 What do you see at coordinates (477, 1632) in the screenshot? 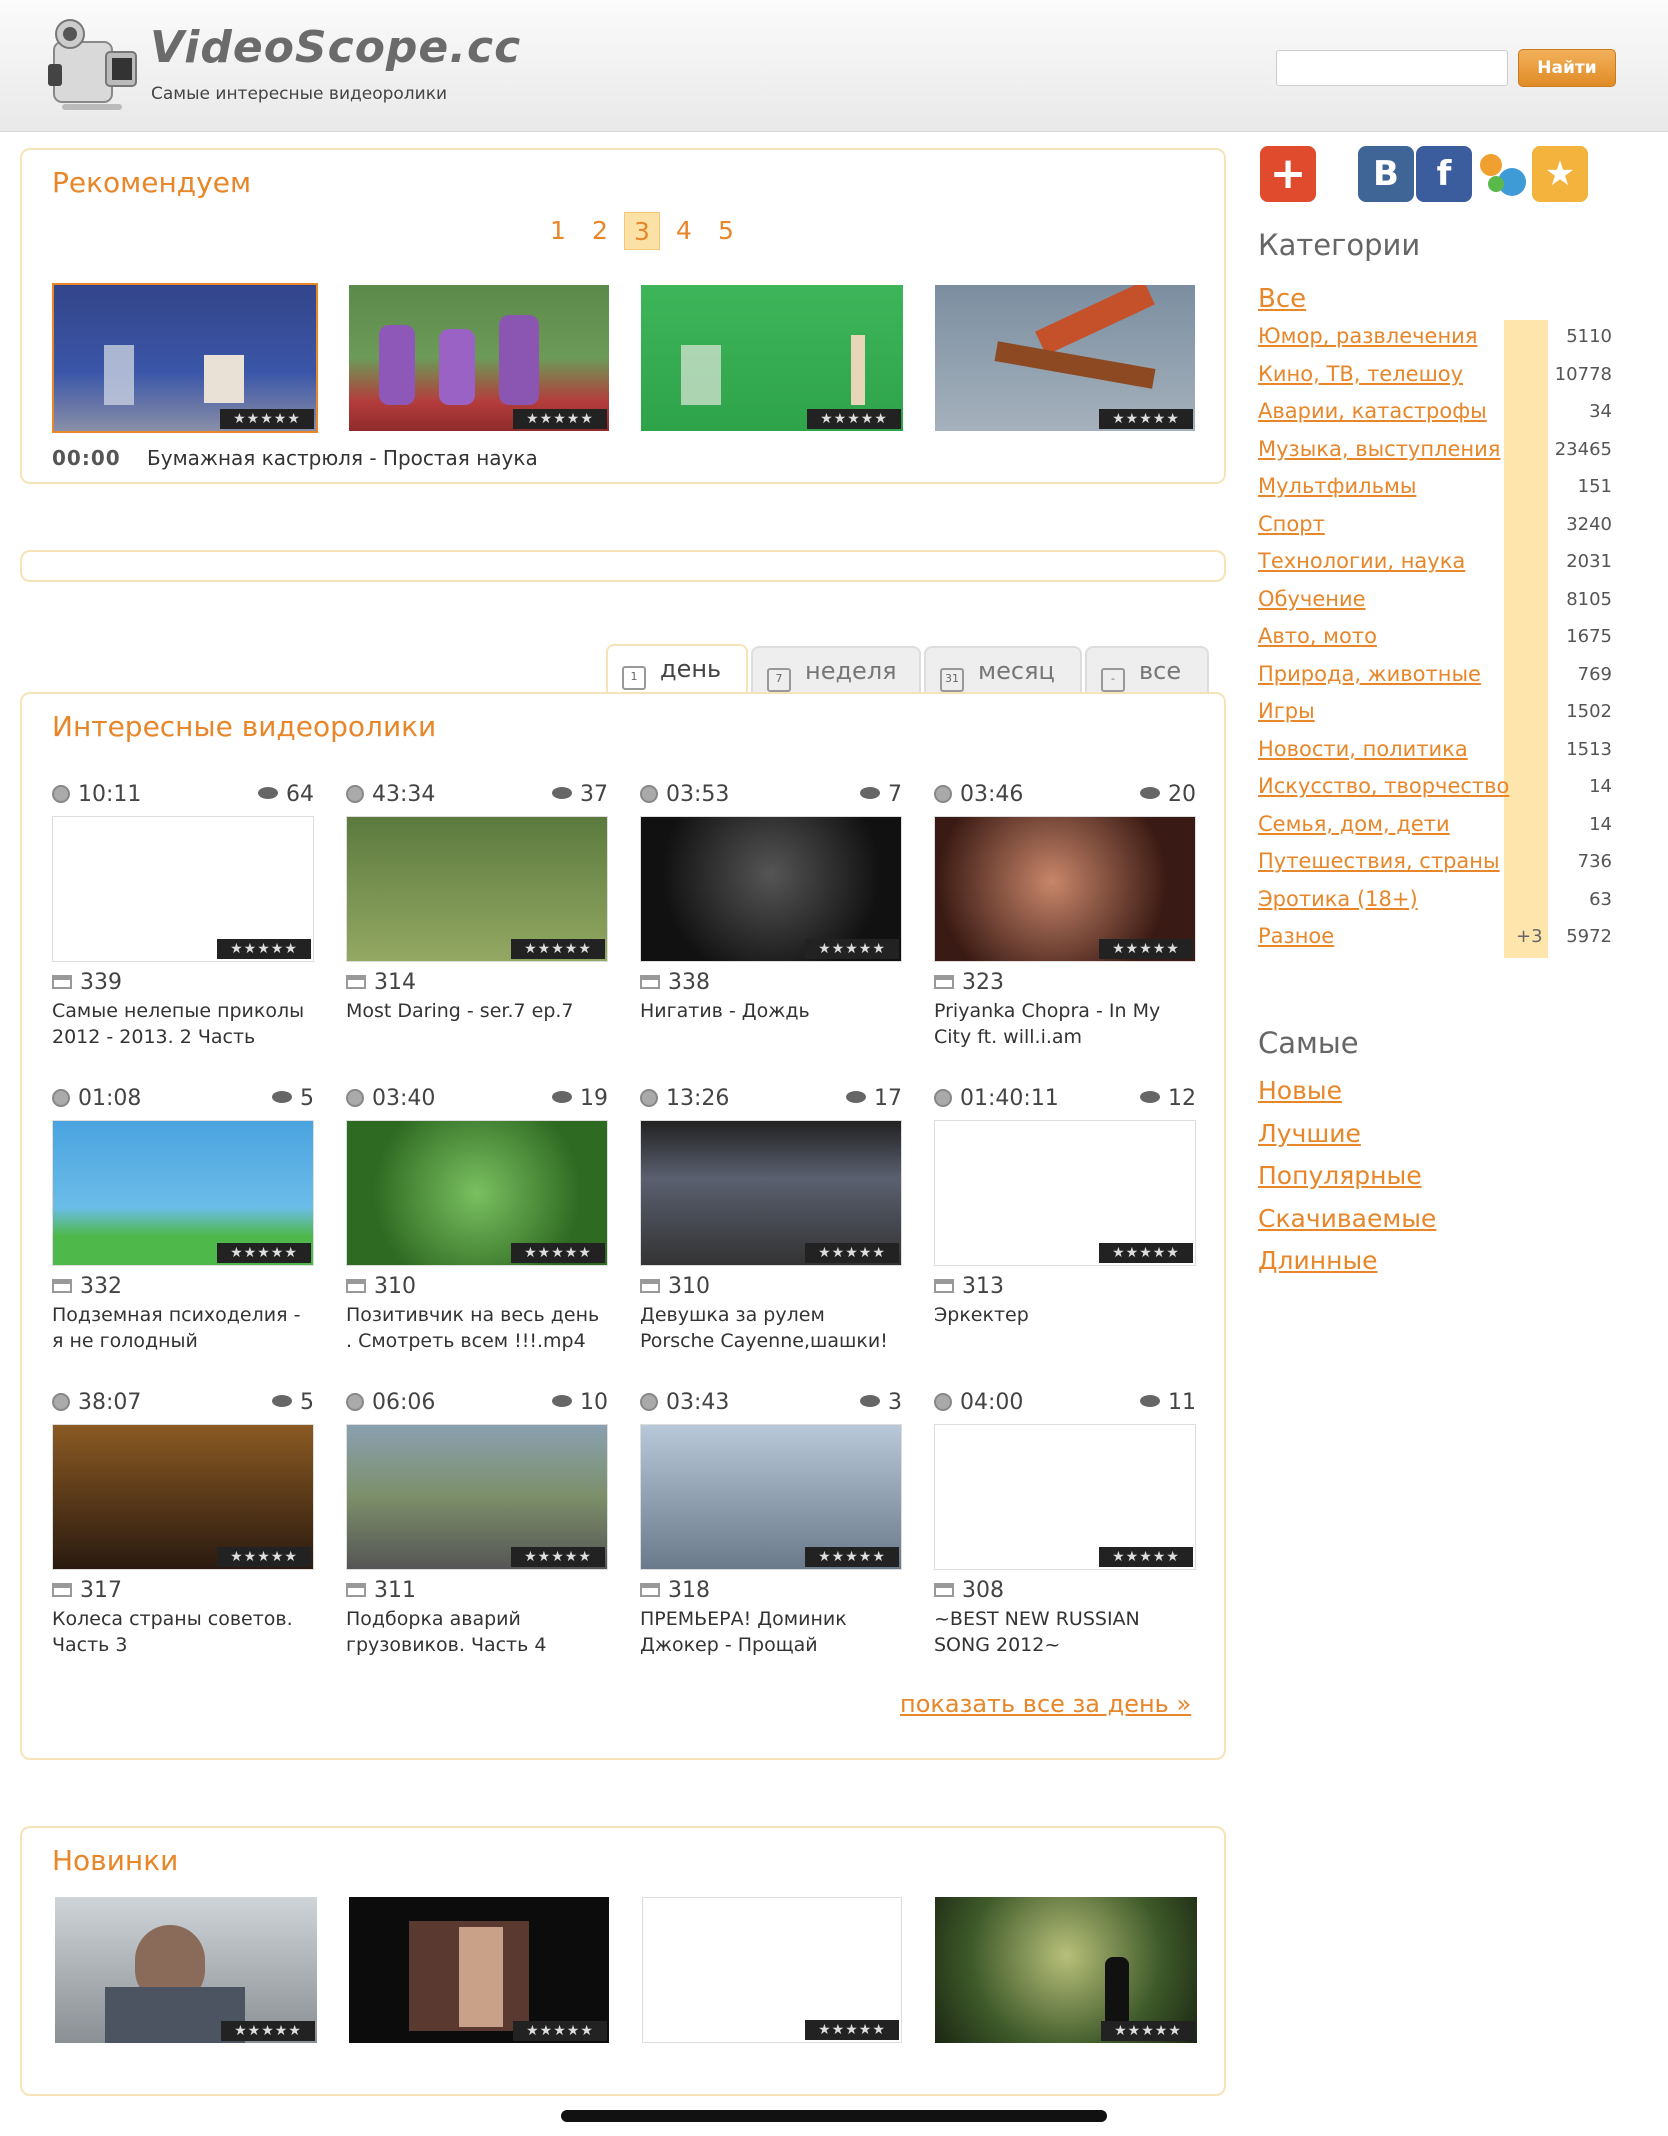
I see `video-title: Подборка аварий грузовиков. Часть 4` at bounding box center [477, 1632].